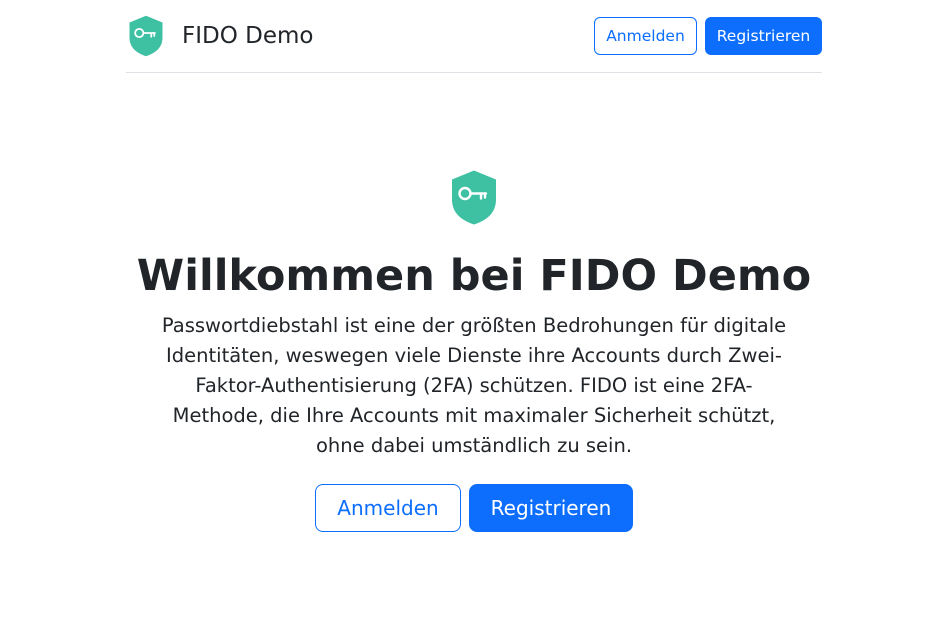  What do you see at coordinates (474, 36) in the screenshot?
I see `top-navbar: FIDO Demo Anmelden Registrieren` at bounding box center [474, 36].